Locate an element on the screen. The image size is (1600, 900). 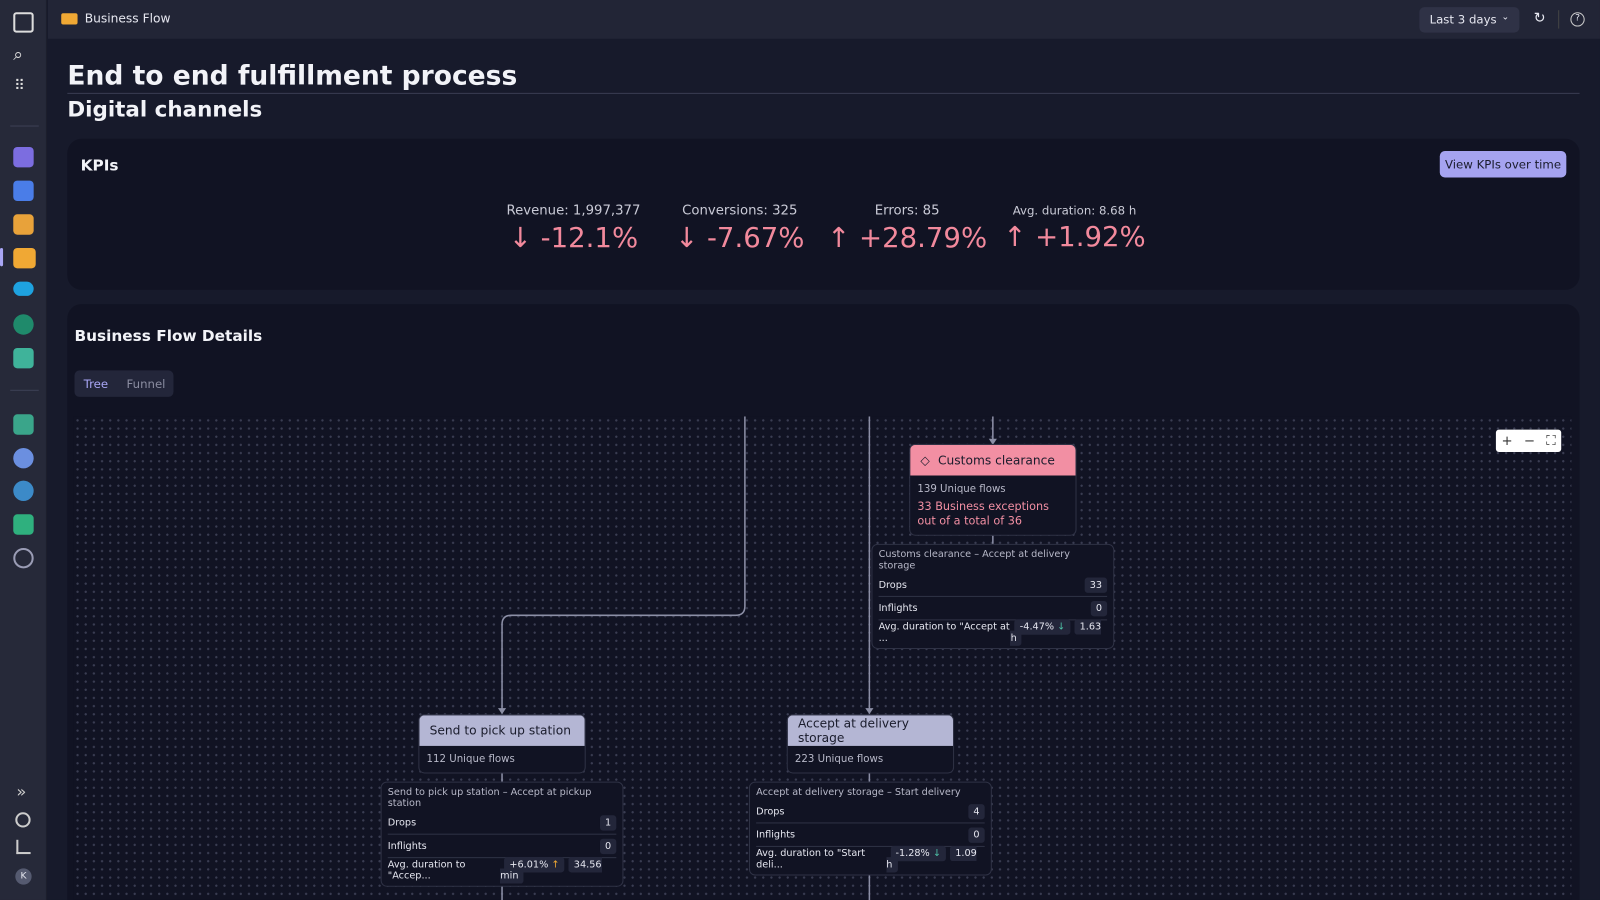
app-icon-salesforce is located at coordinates (23, 288).